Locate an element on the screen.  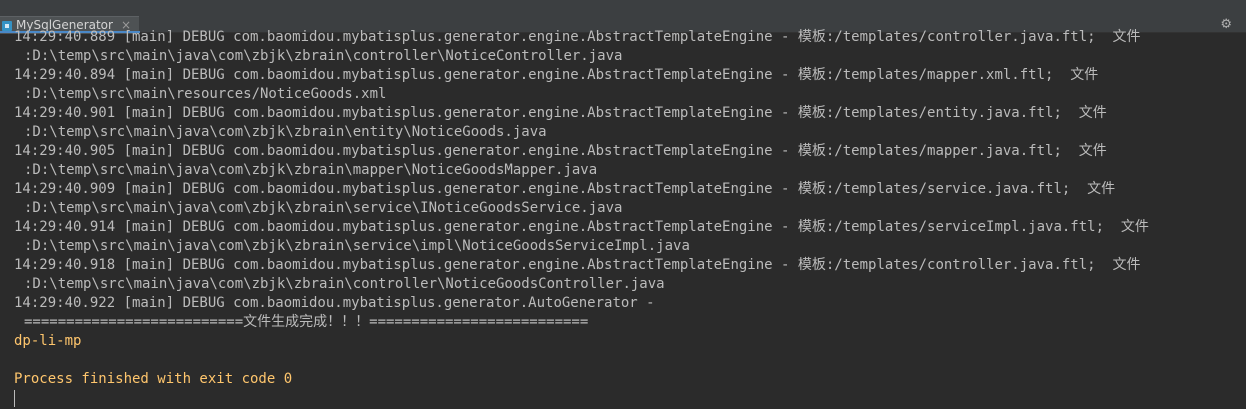
process-finished-message: Process finished with exit code 0 is located at coordinates (153, 379).